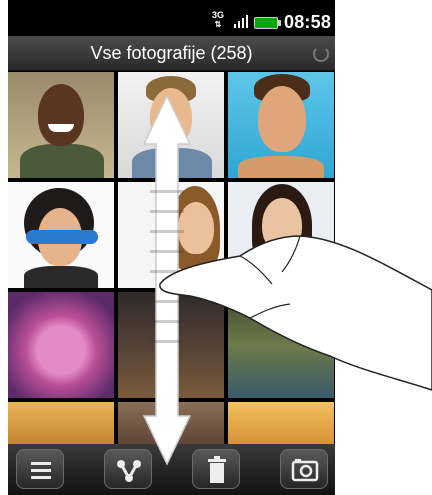 The height and width of the screenshot is (495, 432). I want to click on camera-icon, so click(305, 470).